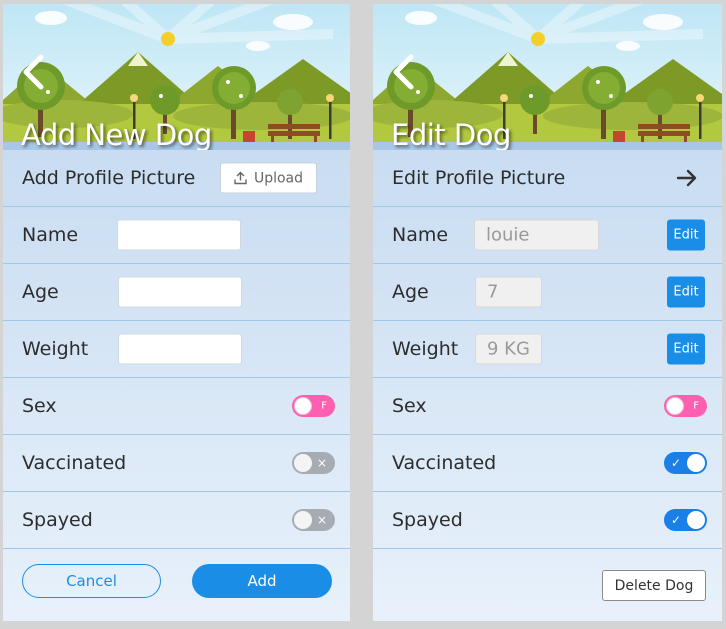 Image resolution: width=726 pixels, height=629 pixels. I want to click on weight-row: Weight 9 KG Edit, so click(547, 349).